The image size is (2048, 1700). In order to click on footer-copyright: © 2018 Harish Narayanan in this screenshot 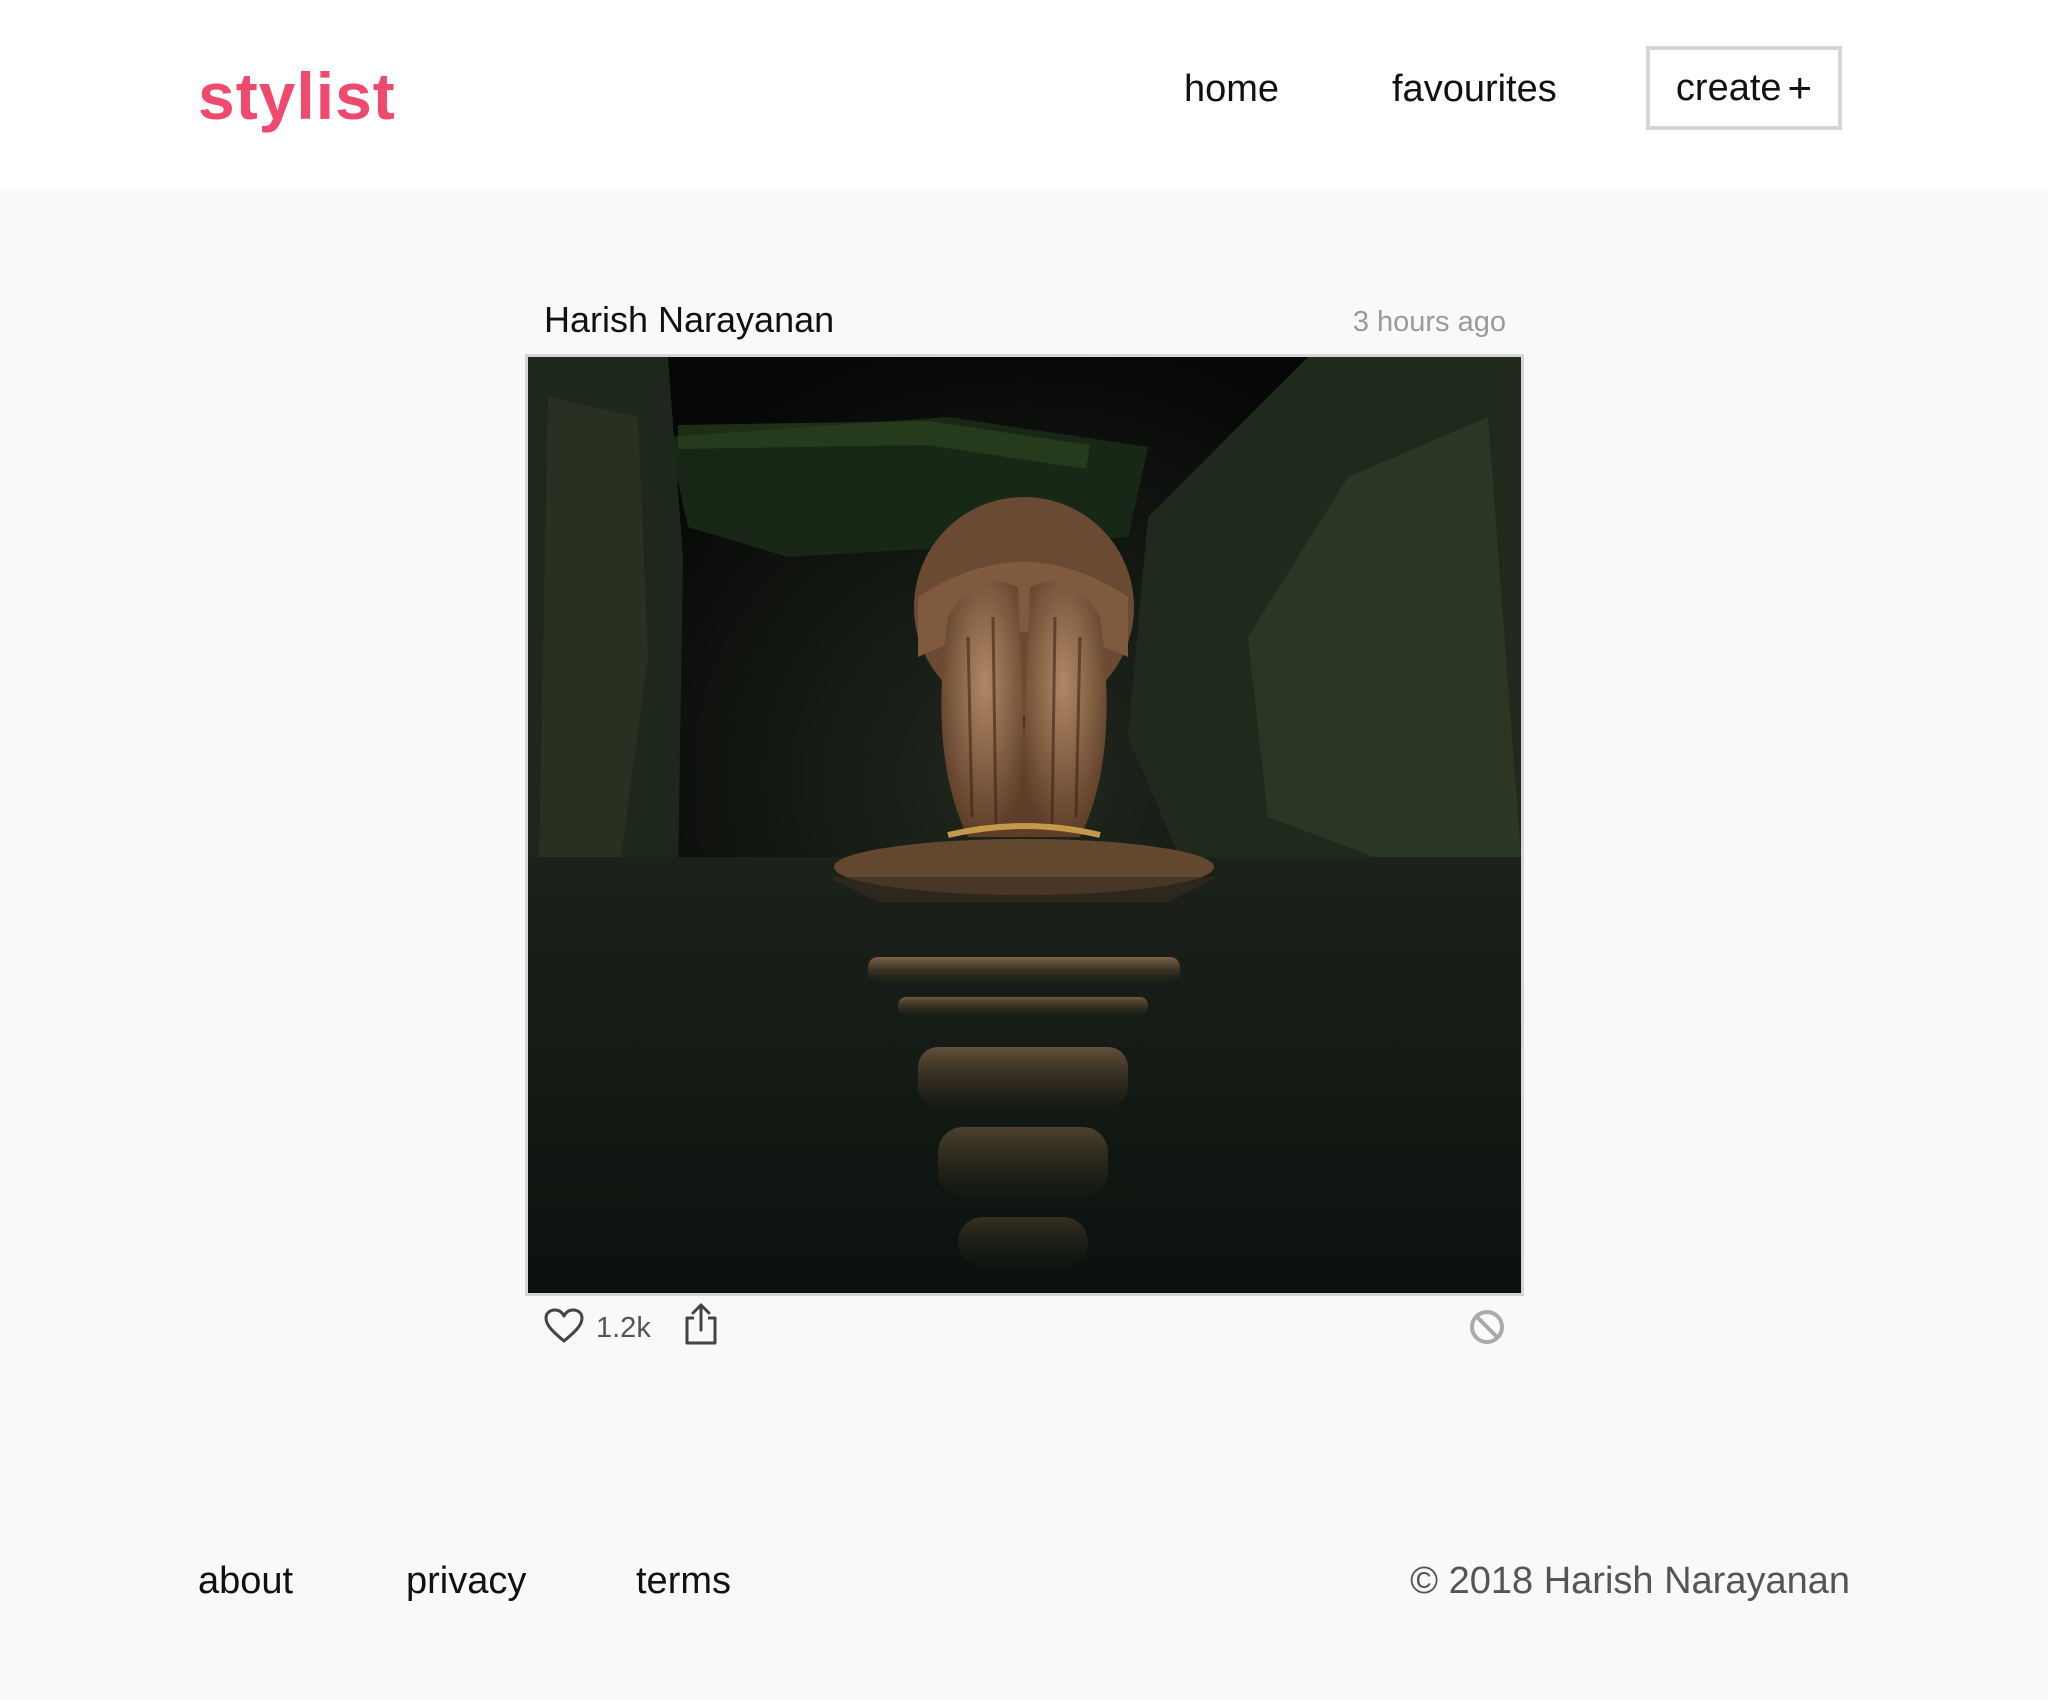, I will do `click(1630, 1581)`.